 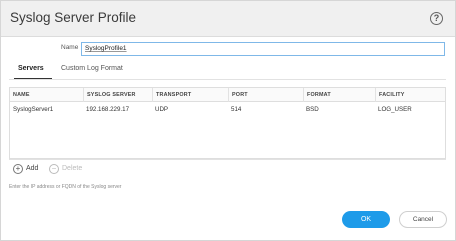 What do you see at coordinates (263, 49) in the screenshot?
I see `name-input: SyslogProfile1` at bounding box center [263, 49].